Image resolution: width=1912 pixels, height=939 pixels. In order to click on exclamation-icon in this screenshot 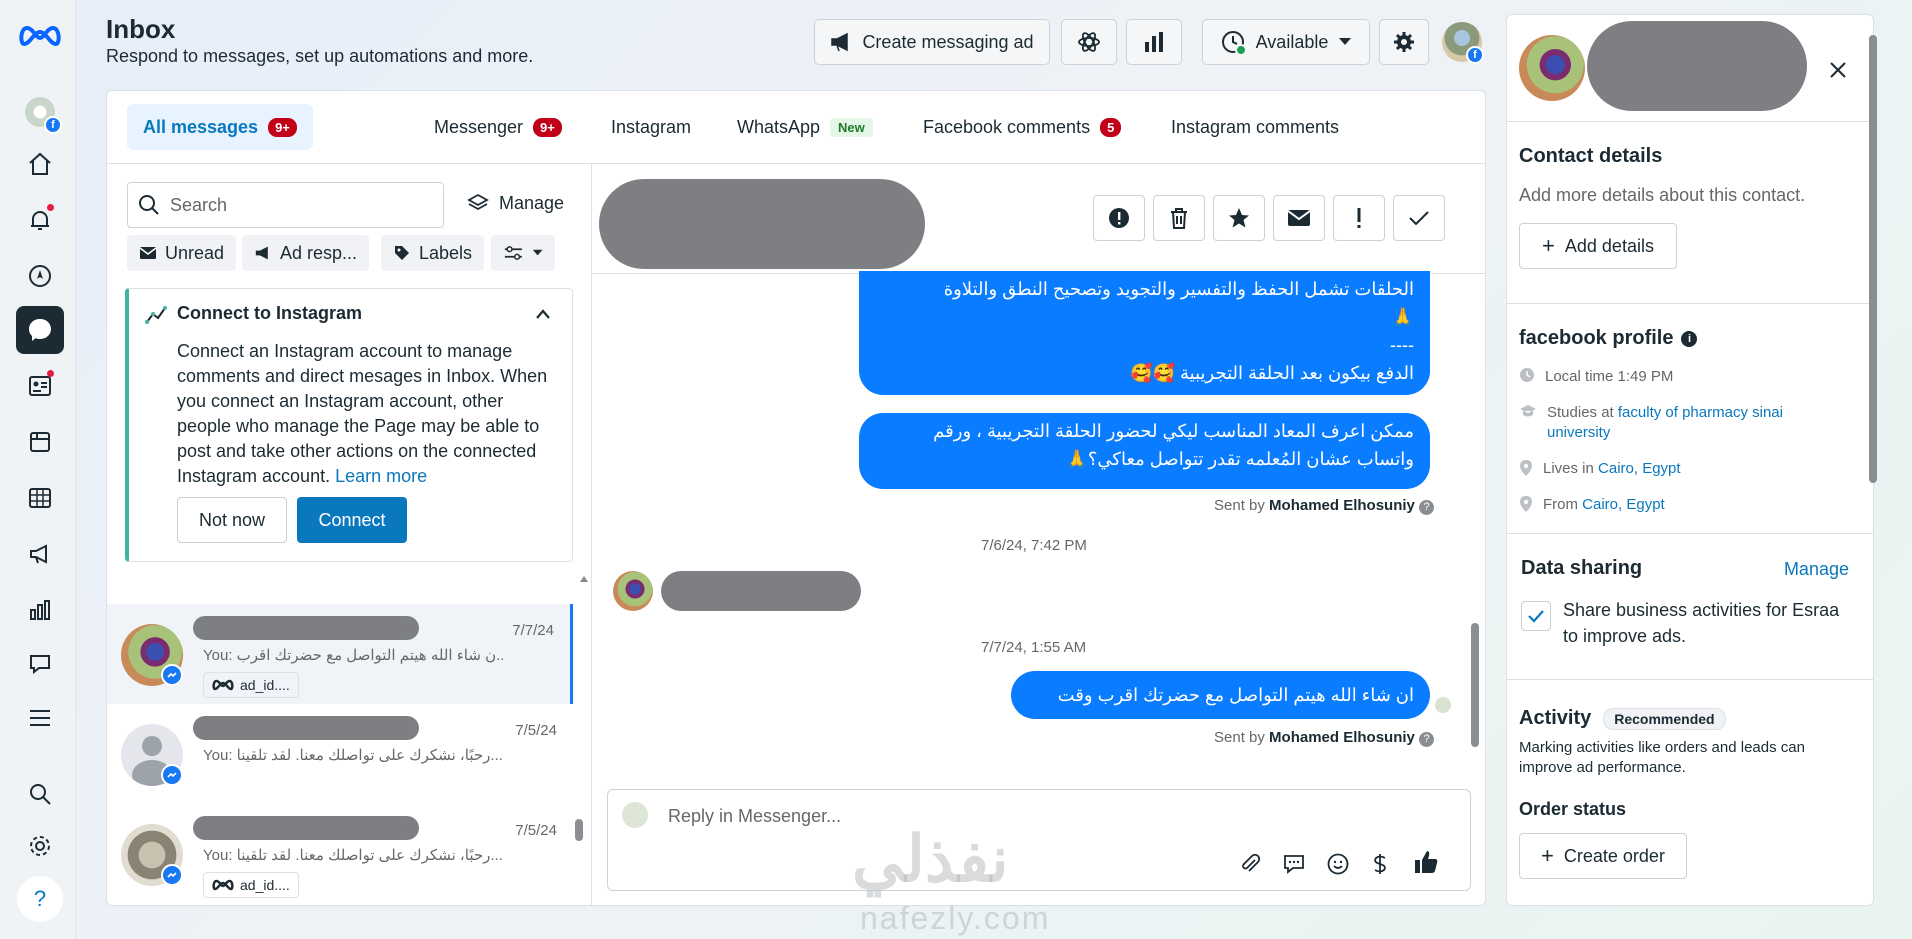, I will do `click(1359, 218)`.